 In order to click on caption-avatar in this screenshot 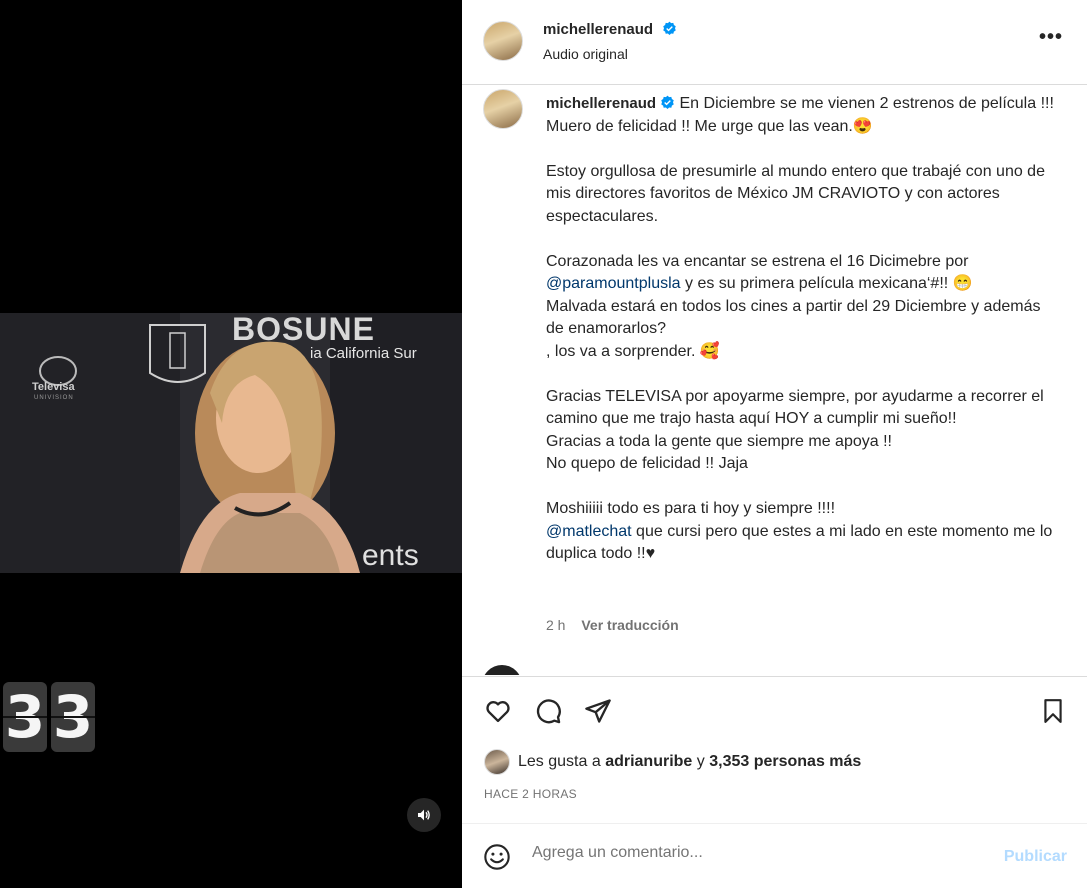, I will do `click(503, 109)`.